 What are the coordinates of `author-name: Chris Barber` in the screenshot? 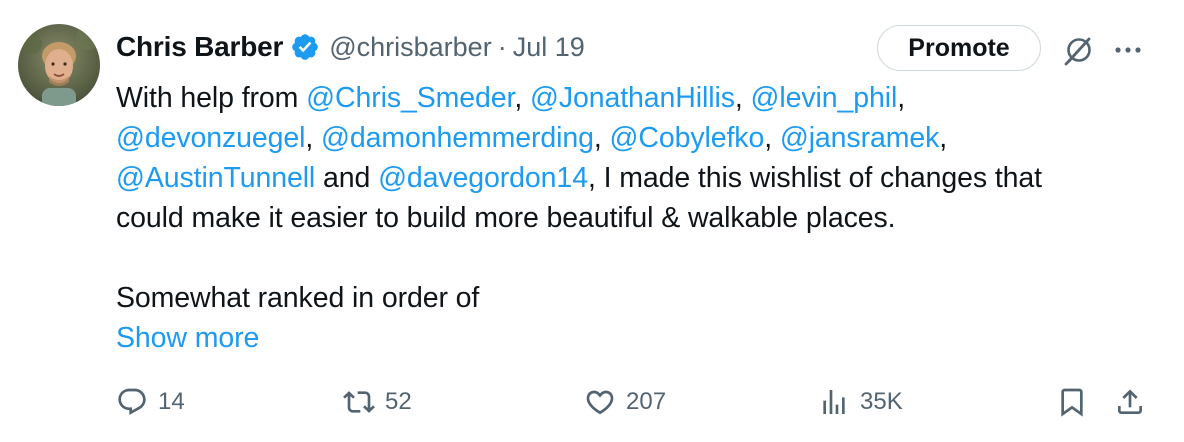 It's located at (199, 47).